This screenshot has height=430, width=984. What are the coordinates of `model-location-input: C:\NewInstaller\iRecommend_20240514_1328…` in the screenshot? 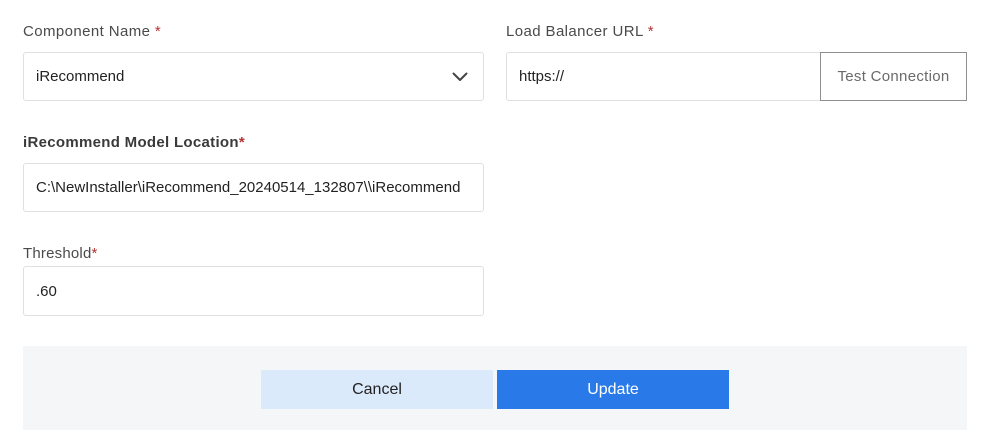 It's located at (253, 187).